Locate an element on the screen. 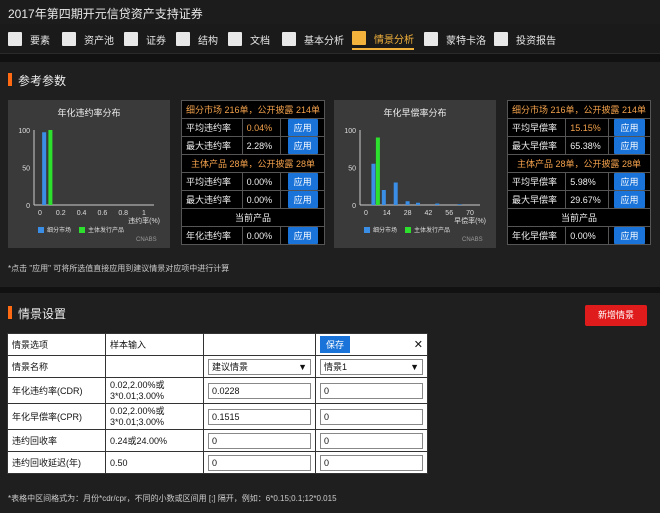 This screenshot has width=660, height=513. cpr-current-header: 当前产品 is located at coordinates (579, 217).